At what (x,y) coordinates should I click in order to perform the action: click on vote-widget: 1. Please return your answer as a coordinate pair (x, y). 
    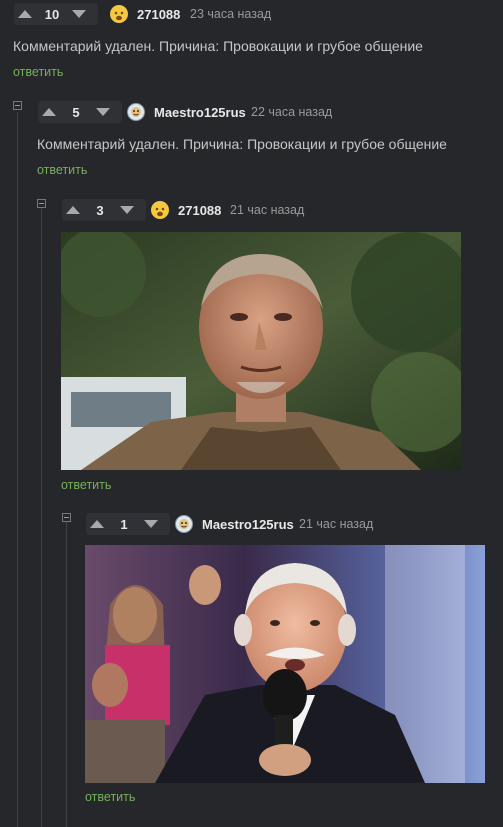
    Looking at the image, I should click on (128, 524).